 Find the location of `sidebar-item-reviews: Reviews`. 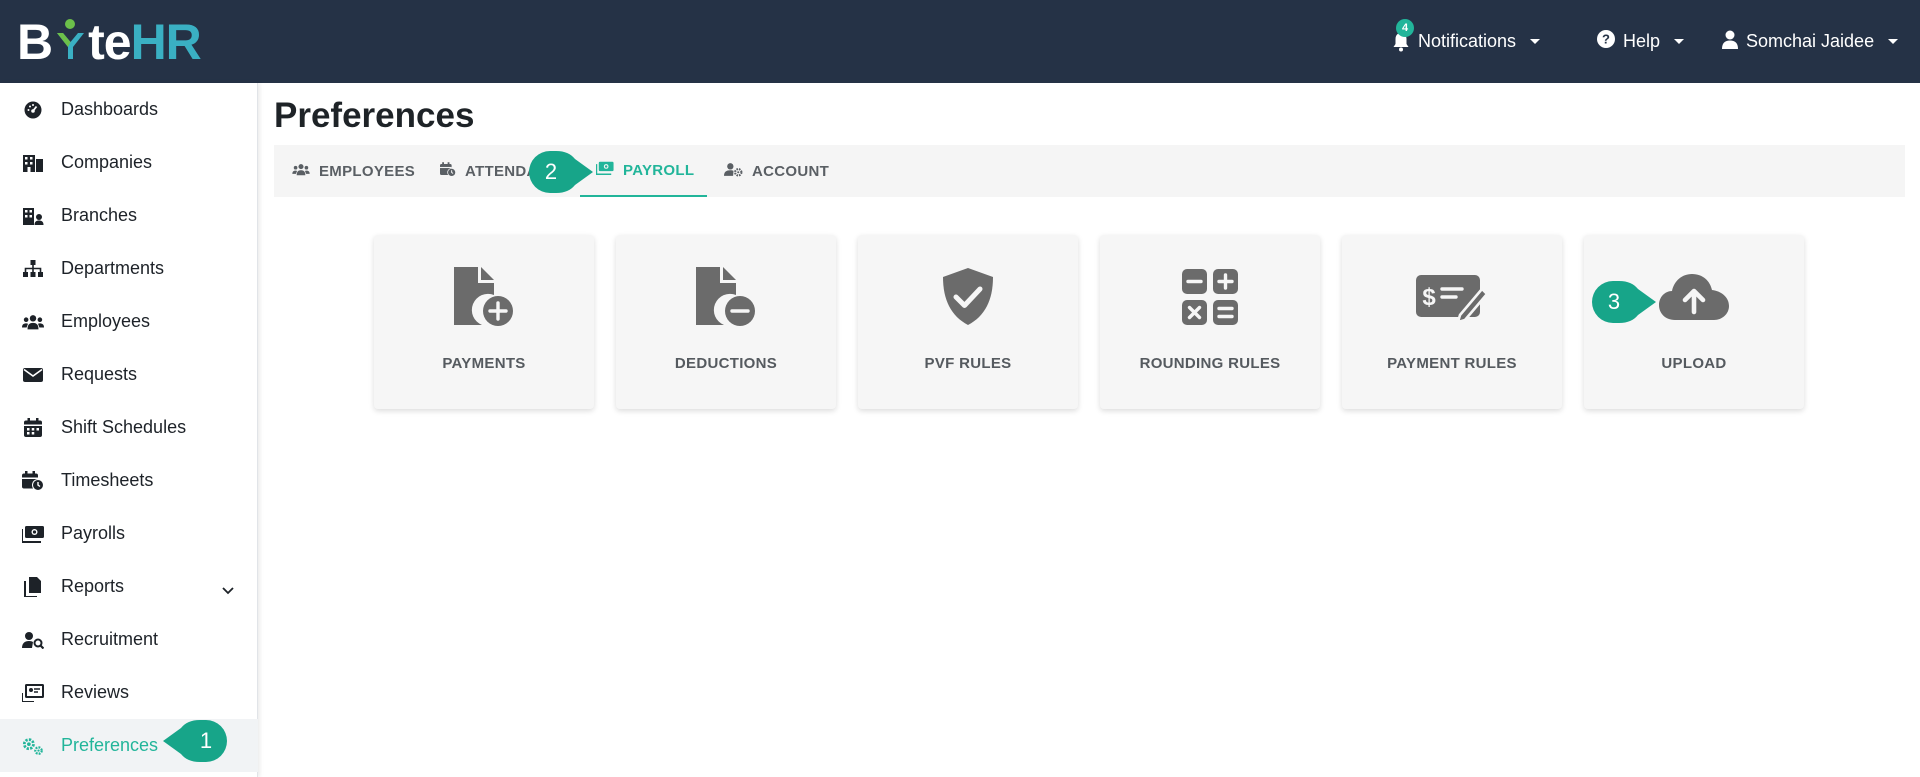

sidebar-item-reviews: Reviews is located at coordinates (129, 692).